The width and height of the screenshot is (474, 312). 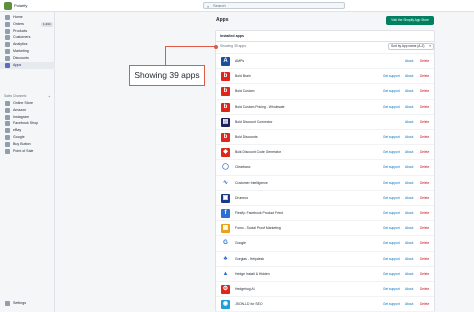 I want to click on search-input: ⌕ Search, so click(x=274, y=5).